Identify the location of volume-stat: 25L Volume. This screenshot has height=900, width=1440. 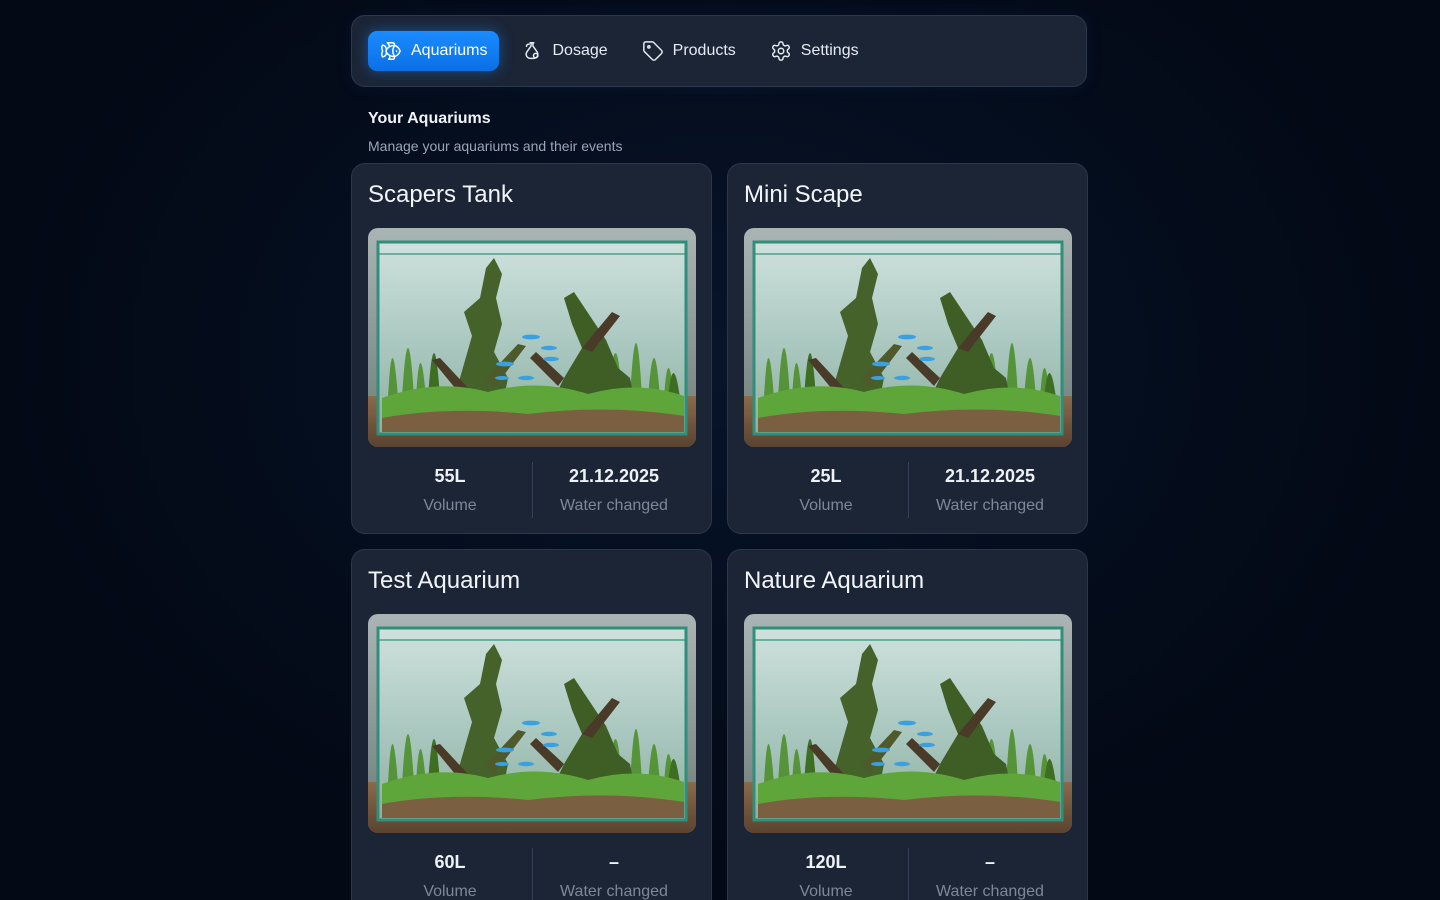
(826, 490).